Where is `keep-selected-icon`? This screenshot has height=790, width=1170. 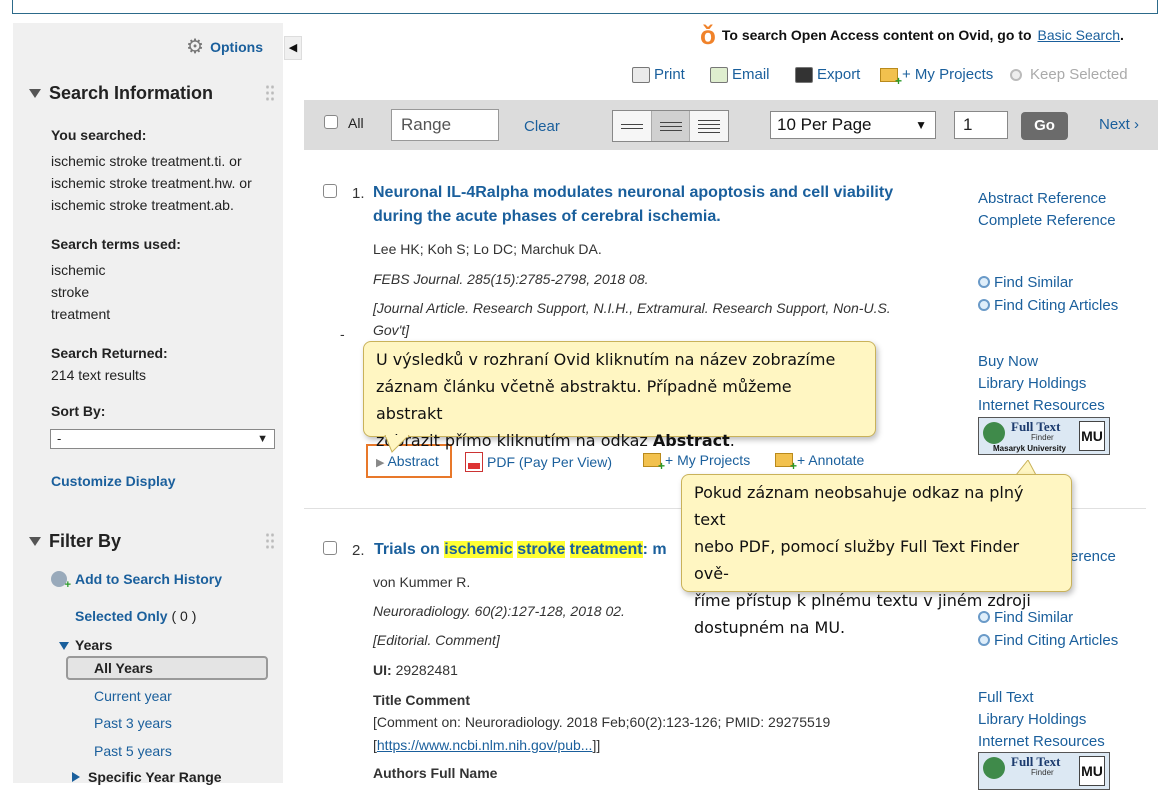 keep-selected-icon is located at coordinates (1016, 74).